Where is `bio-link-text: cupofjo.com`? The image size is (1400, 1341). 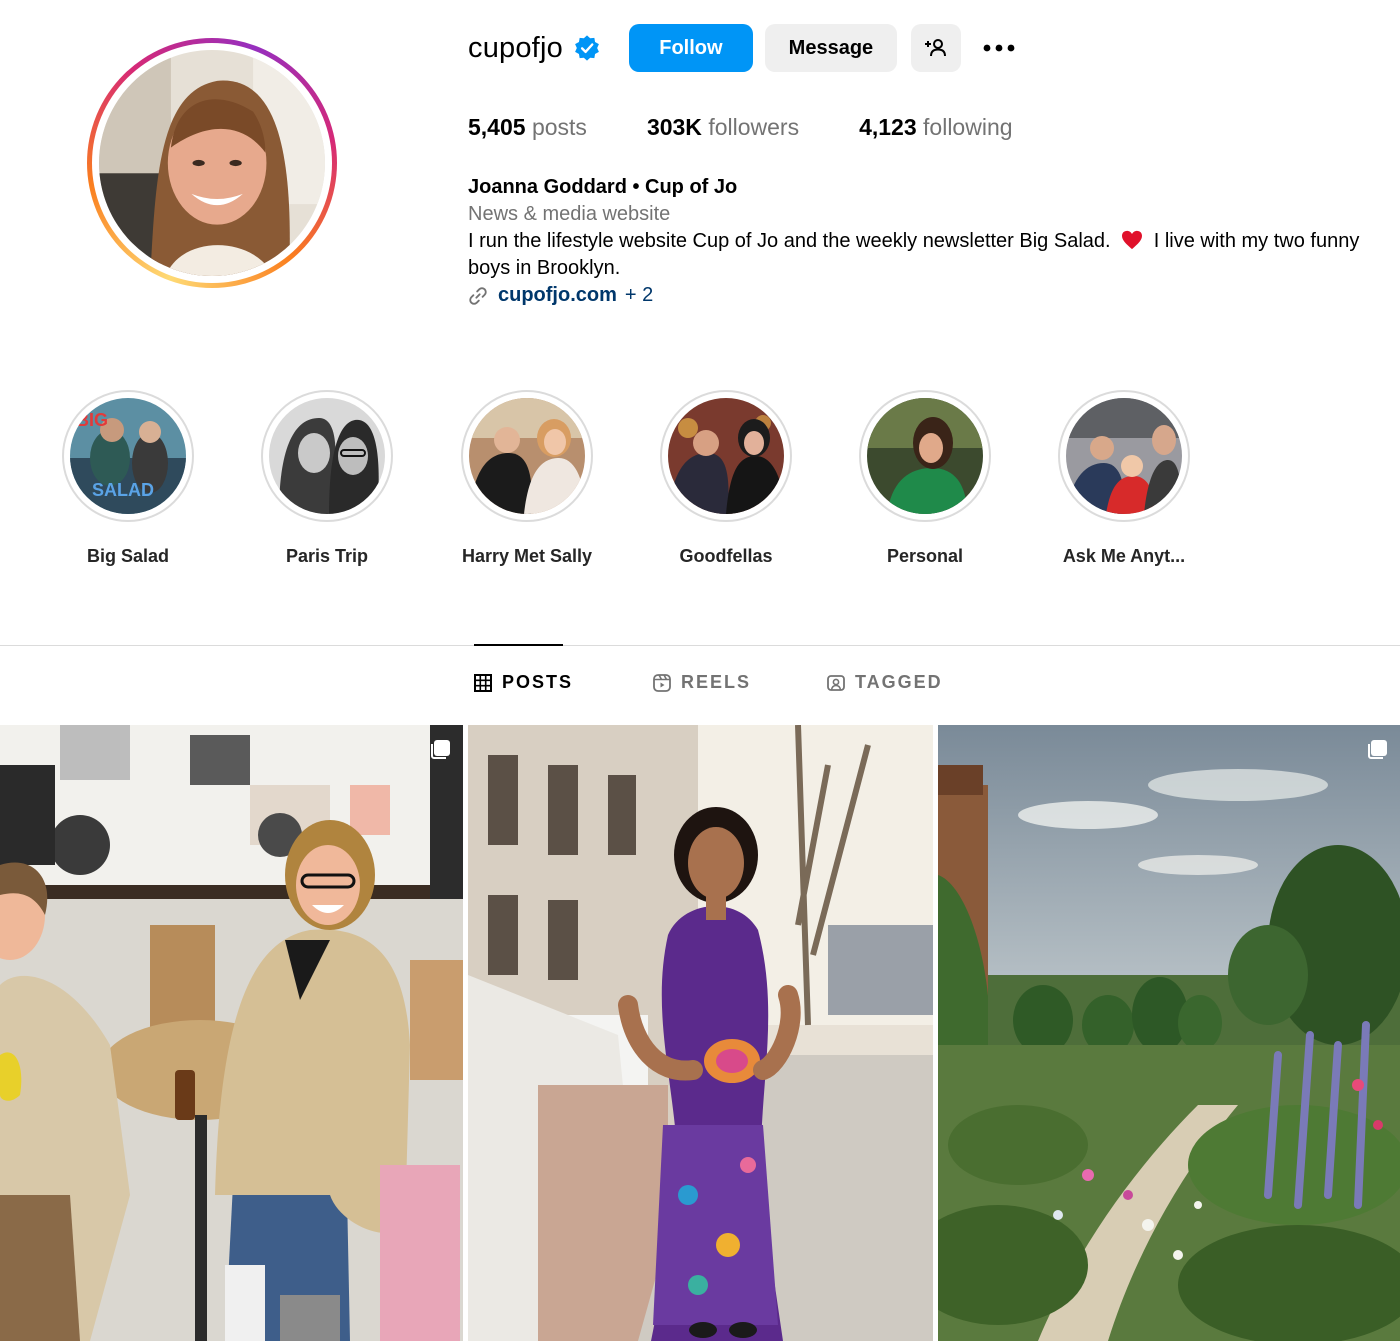 bio-link-text: cupofjo.com is located at coordinates (557, 295).